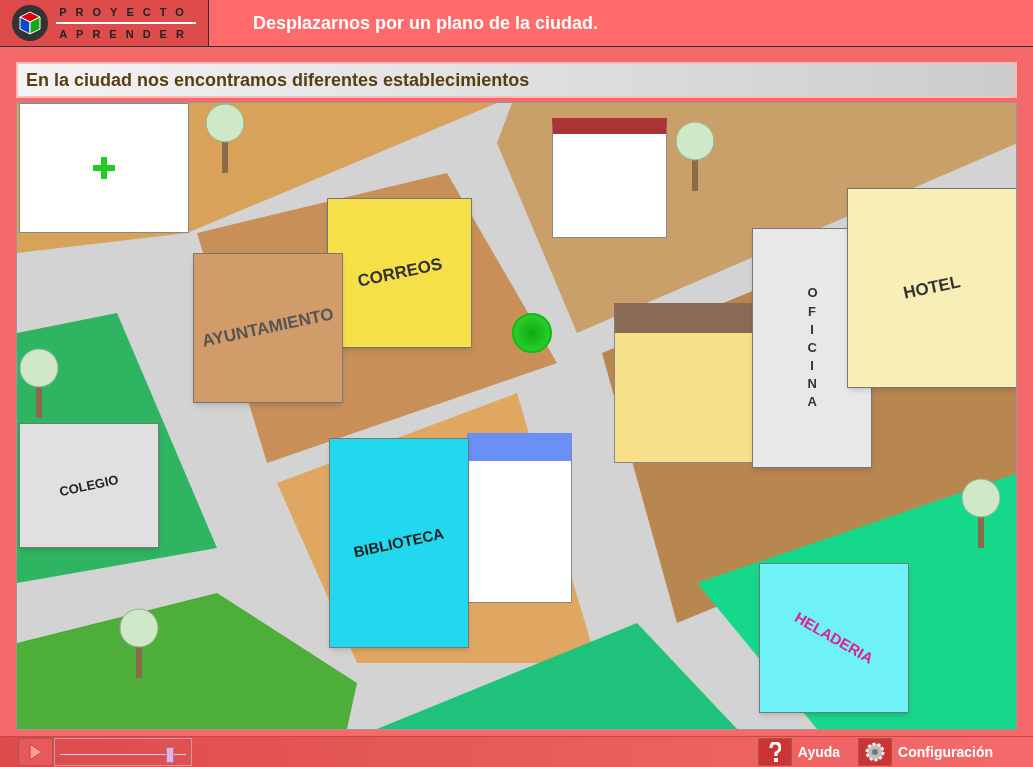 This screenshot has width=1033, height=767. Describe the element at coordinates (126, 12) in the screenshot. I see `logo-text: PROYECTO` at that location.